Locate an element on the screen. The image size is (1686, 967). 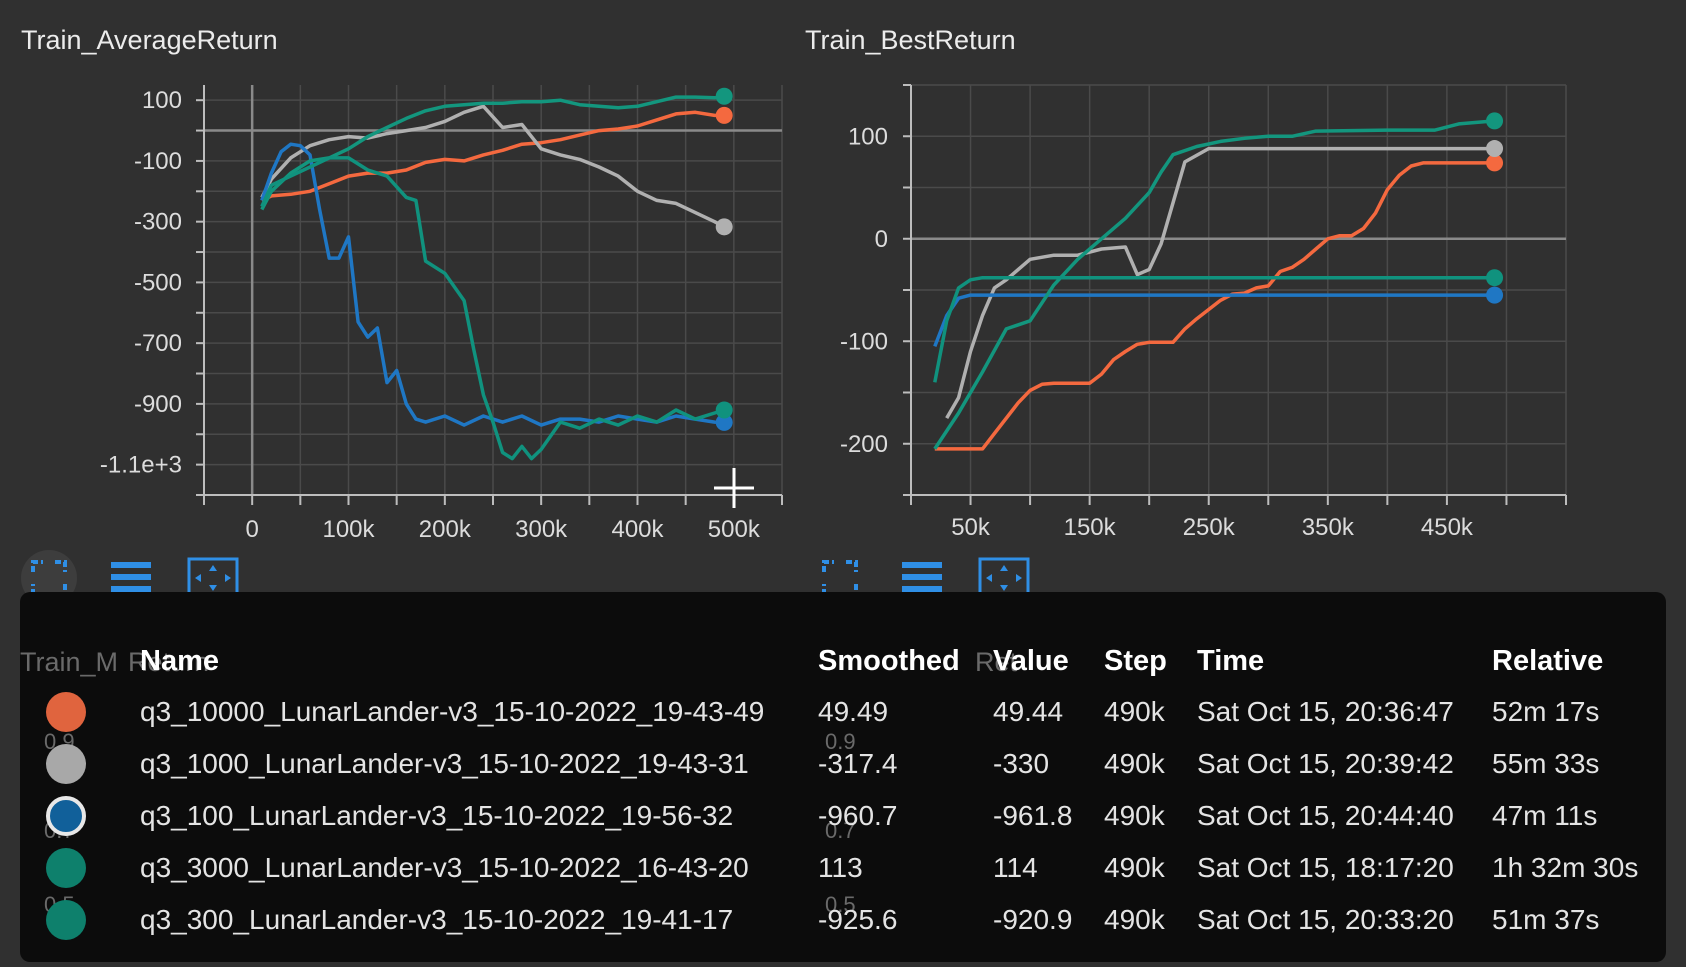
header-value: Value is located at coordinates (1031, 660).